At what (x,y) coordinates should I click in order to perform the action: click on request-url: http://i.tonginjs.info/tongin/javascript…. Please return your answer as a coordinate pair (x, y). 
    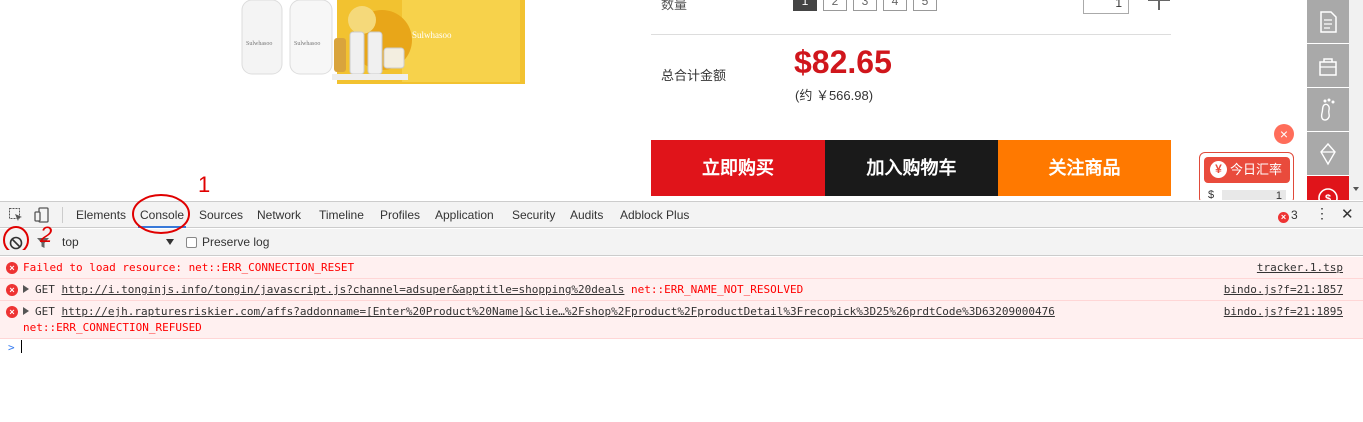
    Looking at the image, I should click on (343, 289).